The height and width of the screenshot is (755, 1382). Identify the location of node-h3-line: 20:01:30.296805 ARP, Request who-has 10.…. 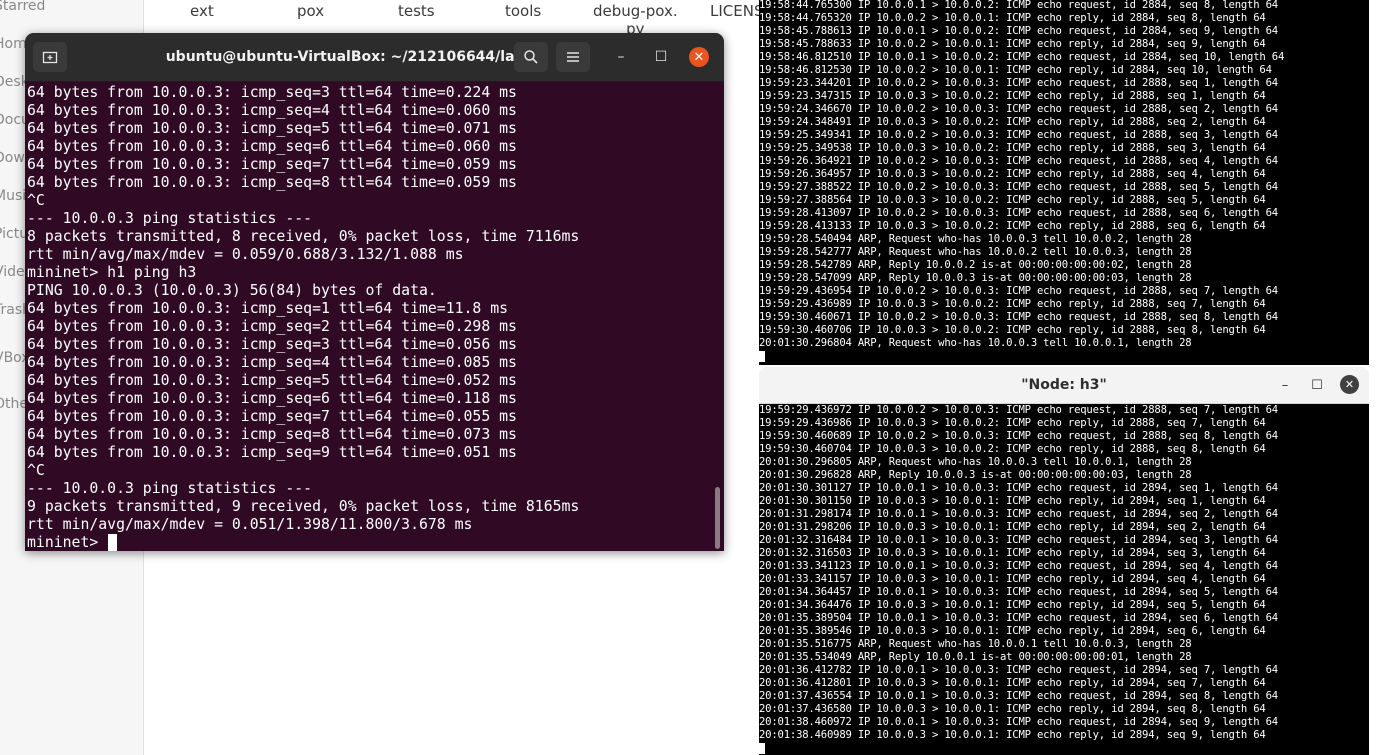
(975, 462).